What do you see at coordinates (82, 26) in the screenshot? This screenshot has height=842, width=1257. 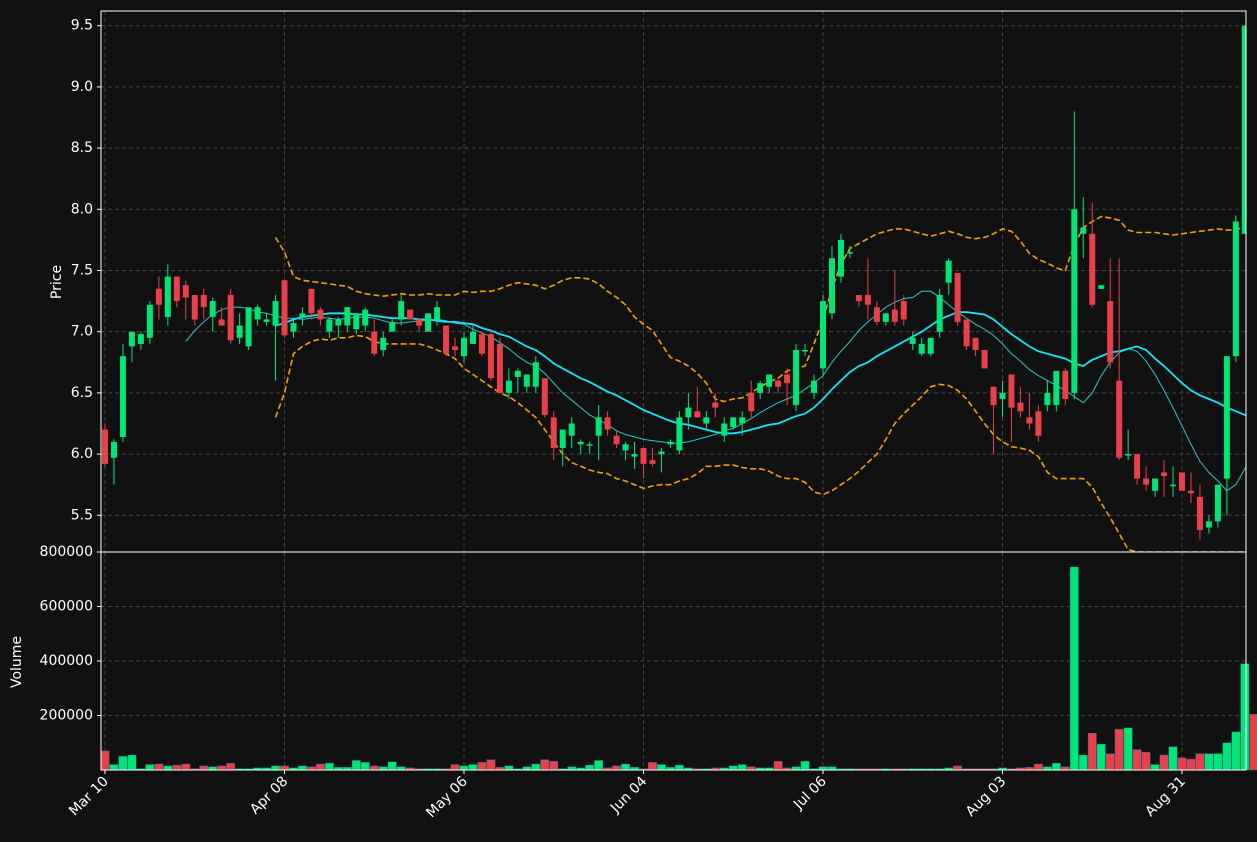 I see `price-tick-label: 9.5` at bounding box center [82, 26].